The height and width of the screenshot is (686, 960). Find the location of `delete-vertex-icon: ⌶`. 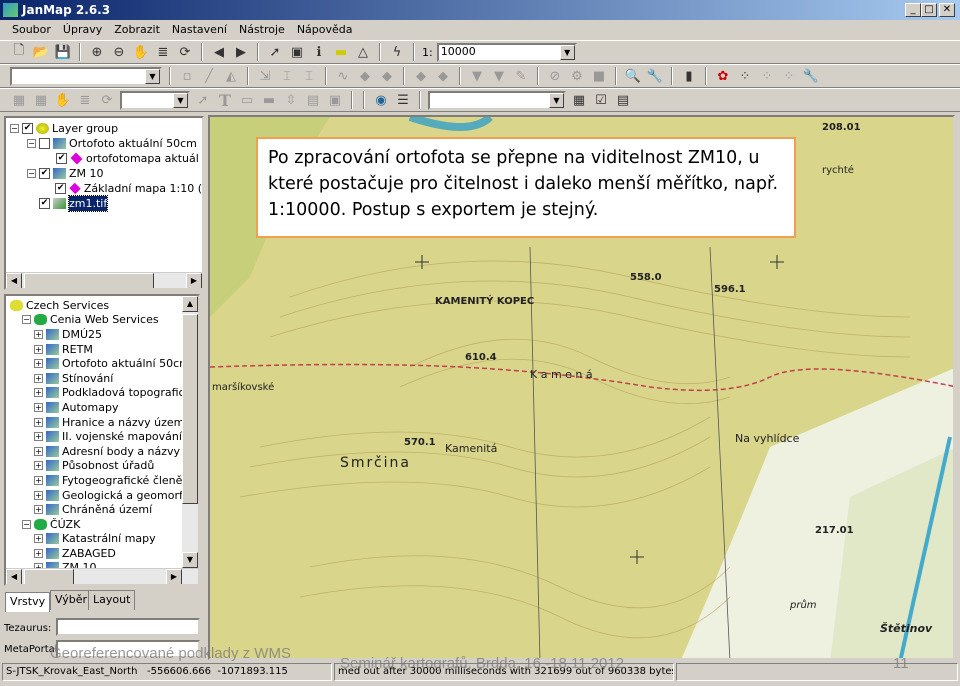

delete-vertex-icon: ⌶ is located at coordinates (309, 76).